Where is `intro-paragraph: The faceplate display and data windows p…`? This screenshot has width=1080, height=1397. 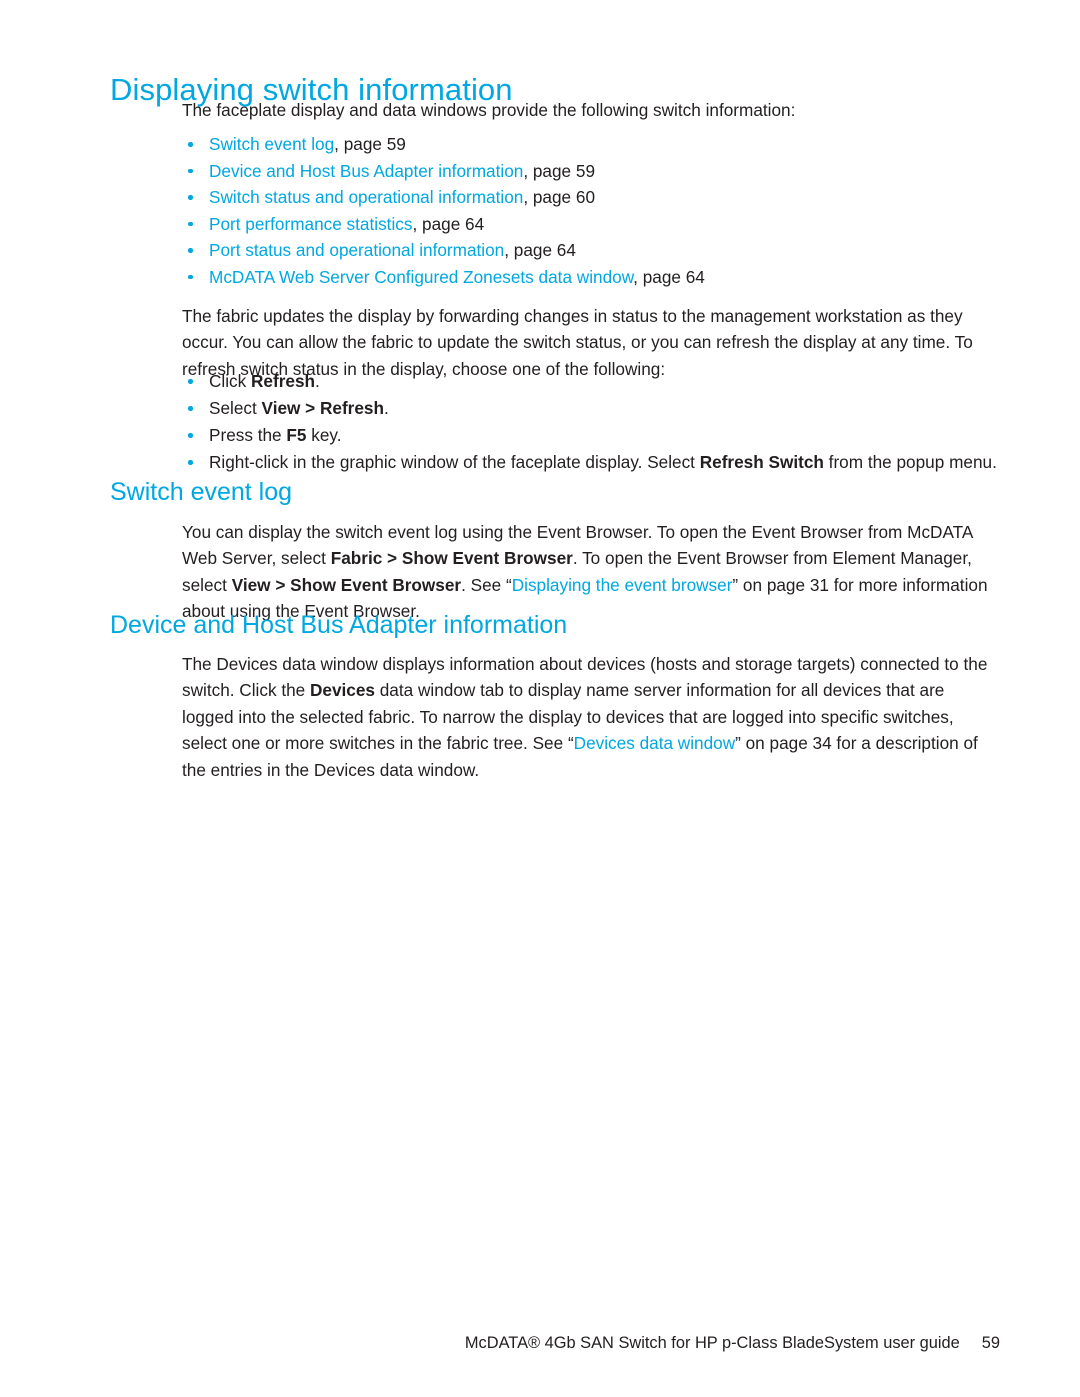 intro-paragraph: The faceplate display and data windows p… is located at coordinates (591, 110).